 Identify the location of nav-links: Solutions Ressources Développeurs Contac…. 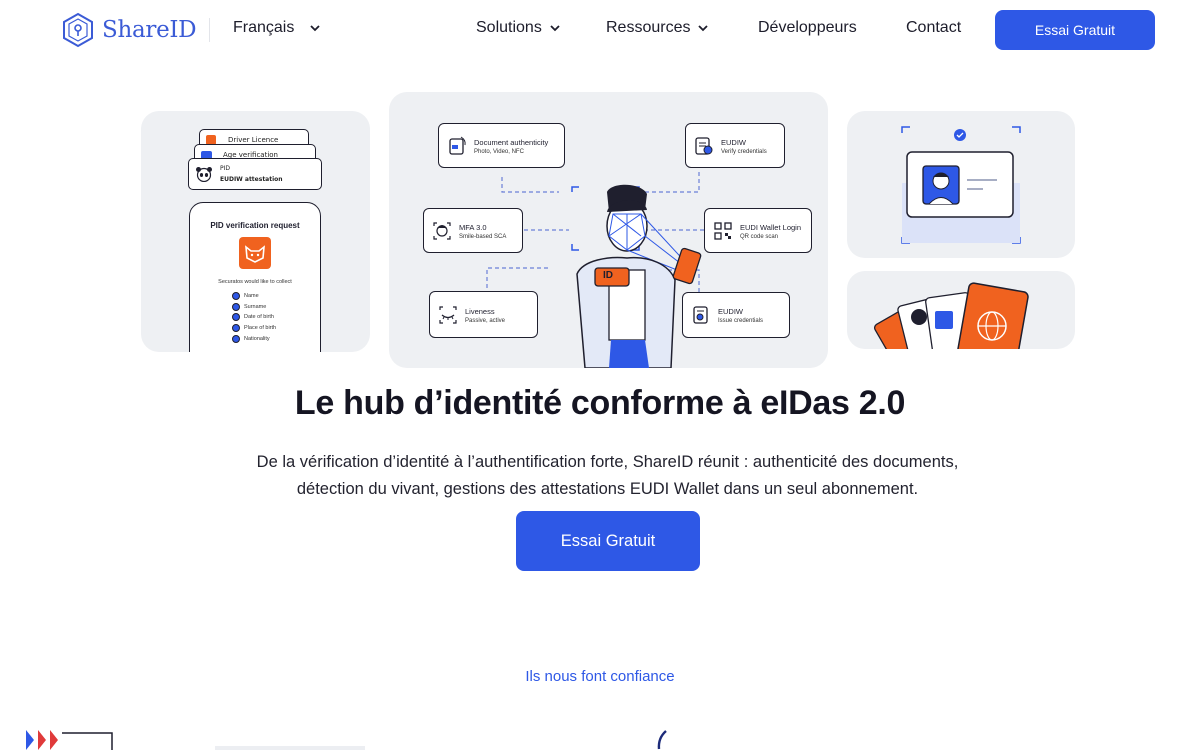
(718, 28).